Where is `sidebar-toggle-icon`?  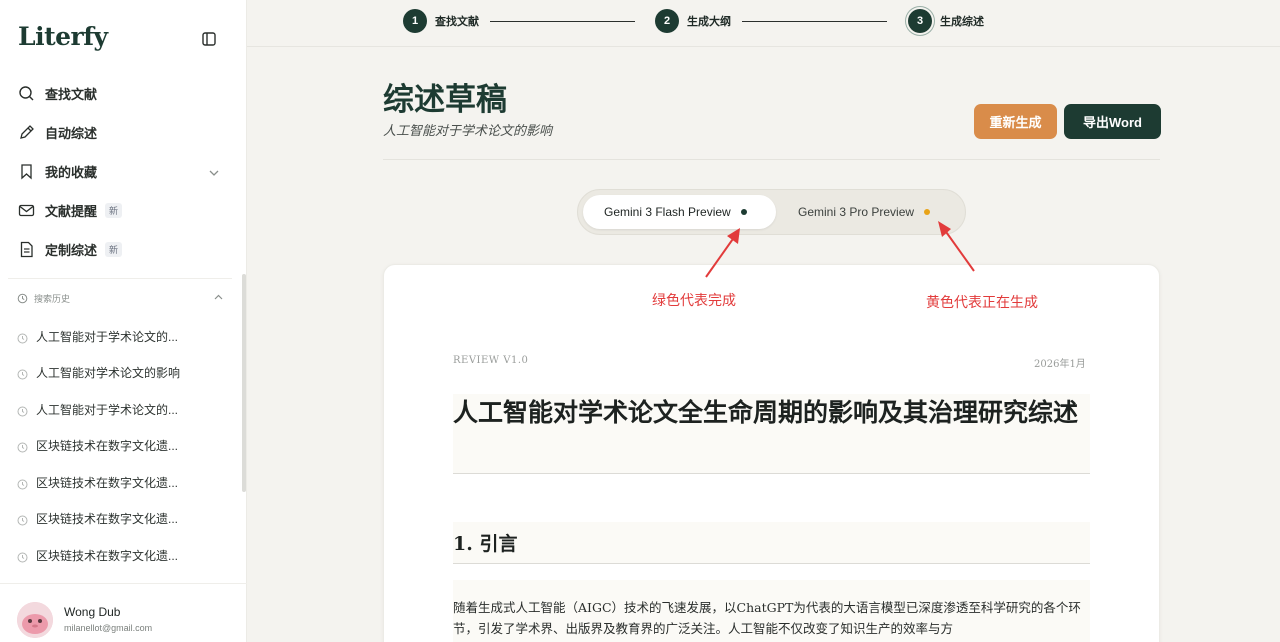 sidebar-toggle-icon is located at coordinates (209, 39).